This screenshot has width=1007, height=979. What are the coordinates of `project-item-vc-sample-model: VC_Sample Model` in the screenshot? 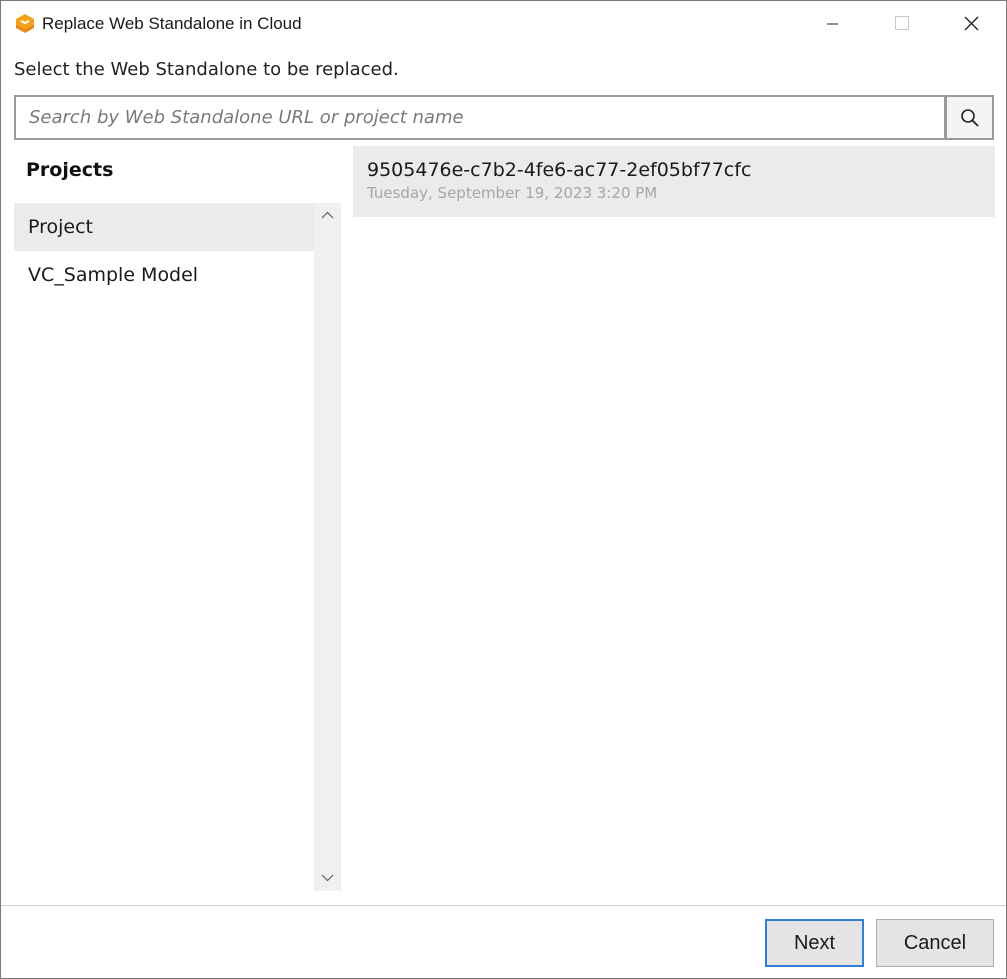 It's located at (164, 275).